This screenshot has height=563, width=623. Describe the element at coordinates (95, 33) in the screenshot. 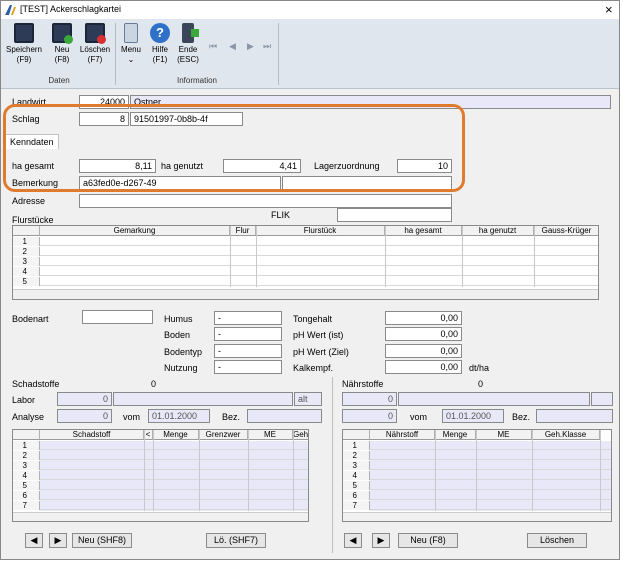

I see `delete-record-icon` at that location.